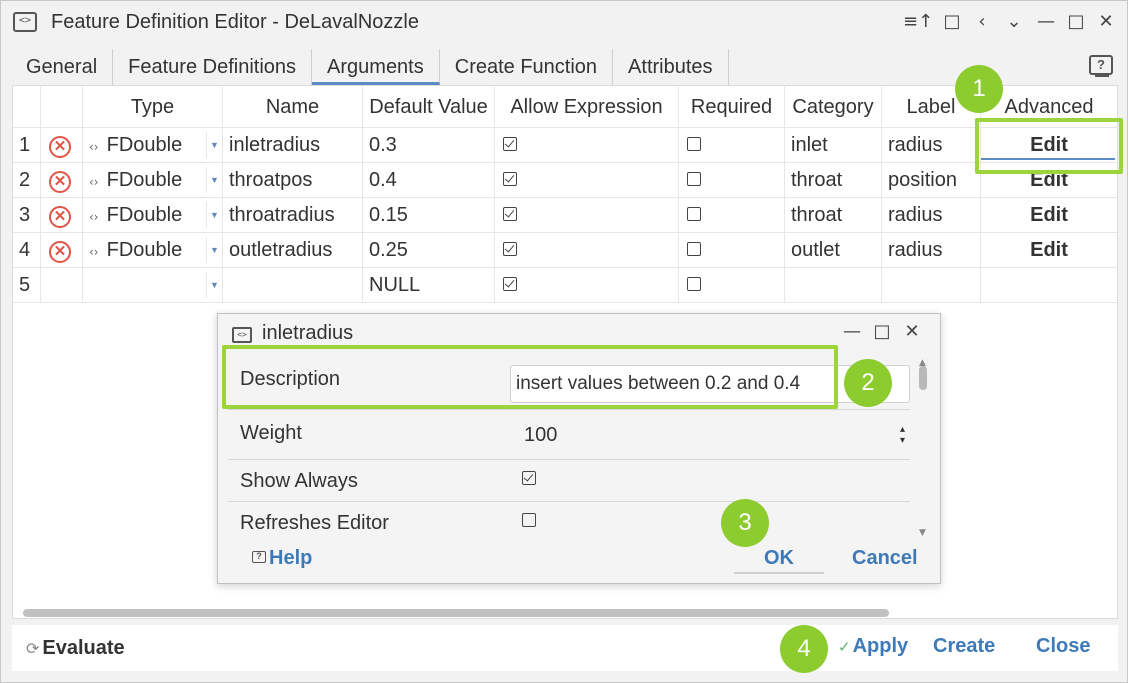 This screenshot has width=1128, height=683. I want to click on close-button: Close, so click(1063, 646).